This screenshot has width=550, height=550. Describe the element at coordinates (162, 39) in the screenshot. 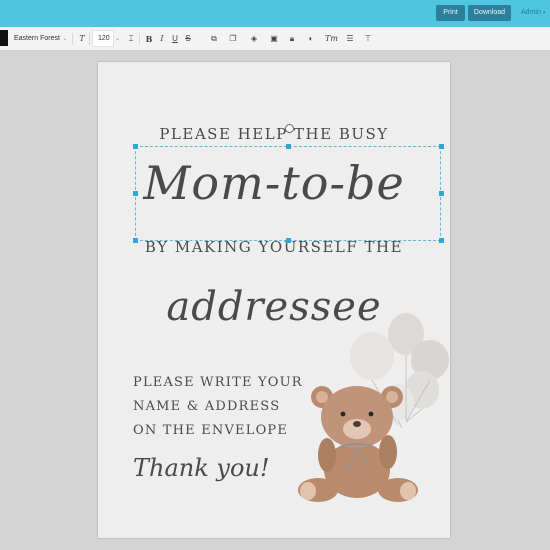

I see `italic-icon: I` at that location.